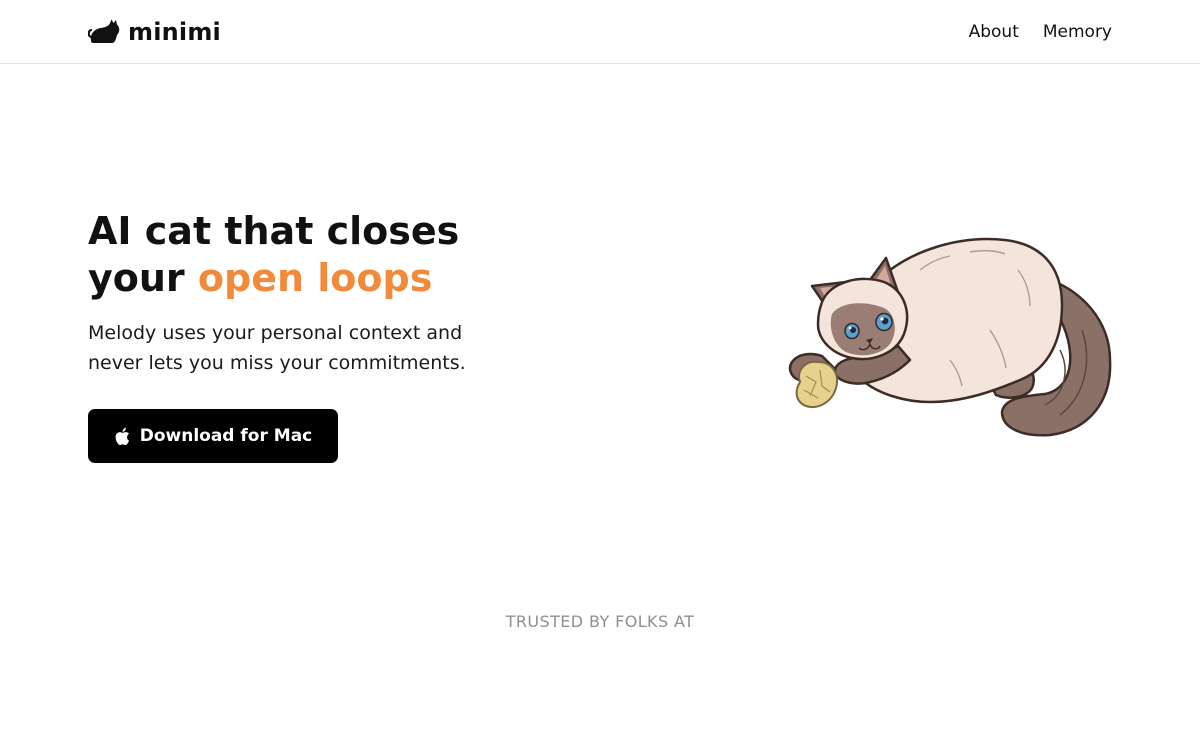 The height and width of the screenshot is (750, 1200). I want to click on trusted-by-section: TRUSTED BY FOLKS AT, so click(600, 621).